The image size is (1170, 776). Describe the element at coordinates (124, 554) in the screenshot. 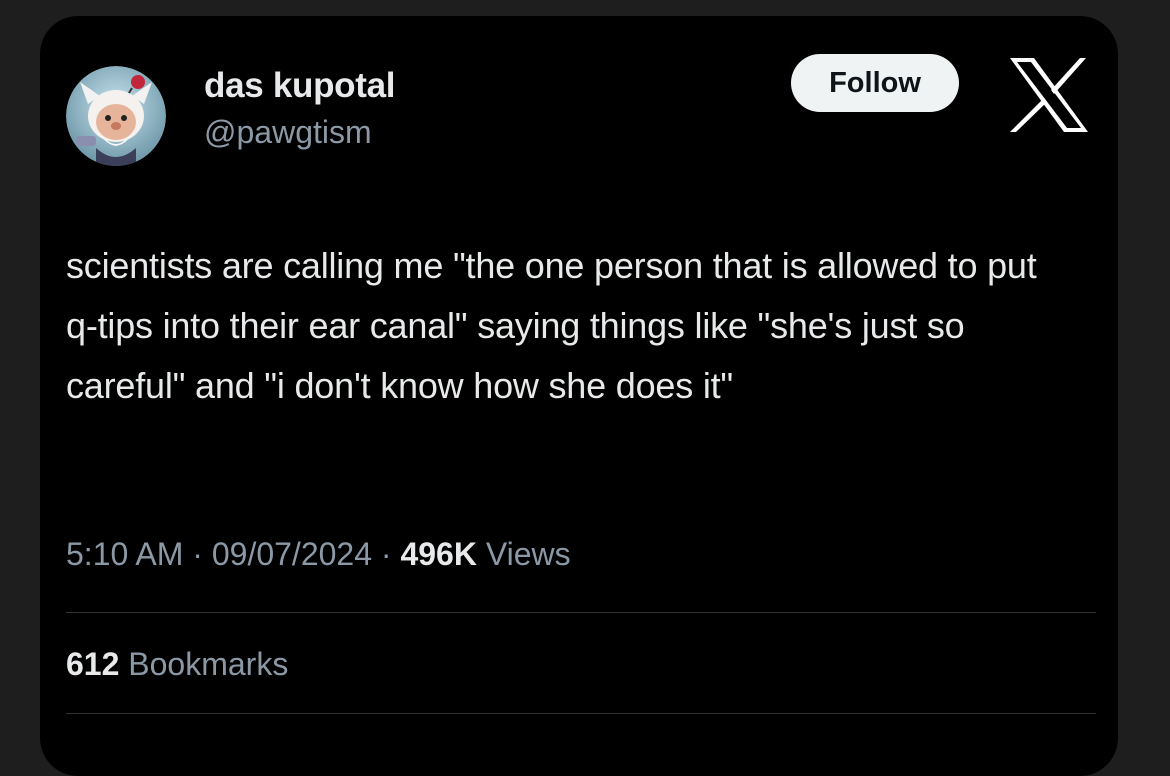

I see `tweet-time: 5:10 AM` at that location.